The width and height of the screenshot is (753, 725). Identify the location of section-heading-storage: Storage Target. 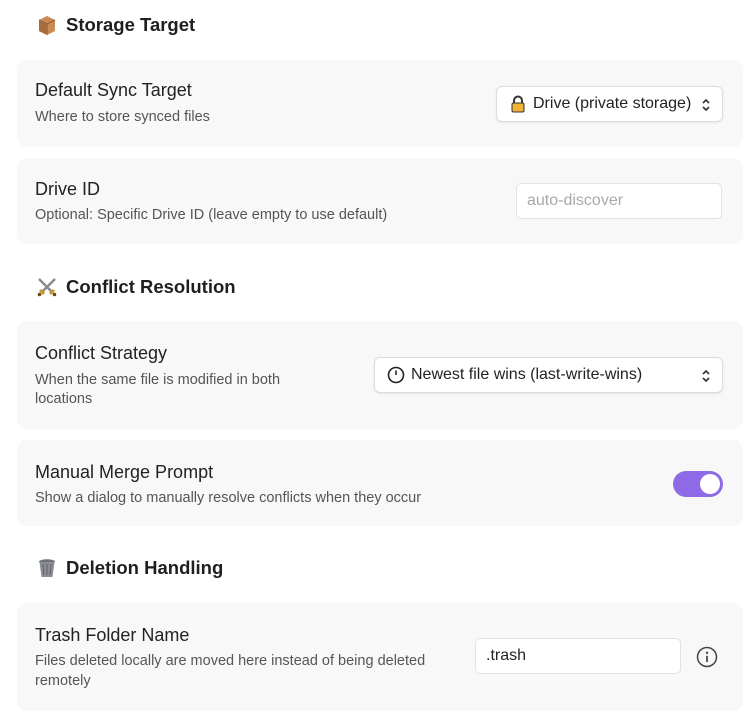
(115, 25).